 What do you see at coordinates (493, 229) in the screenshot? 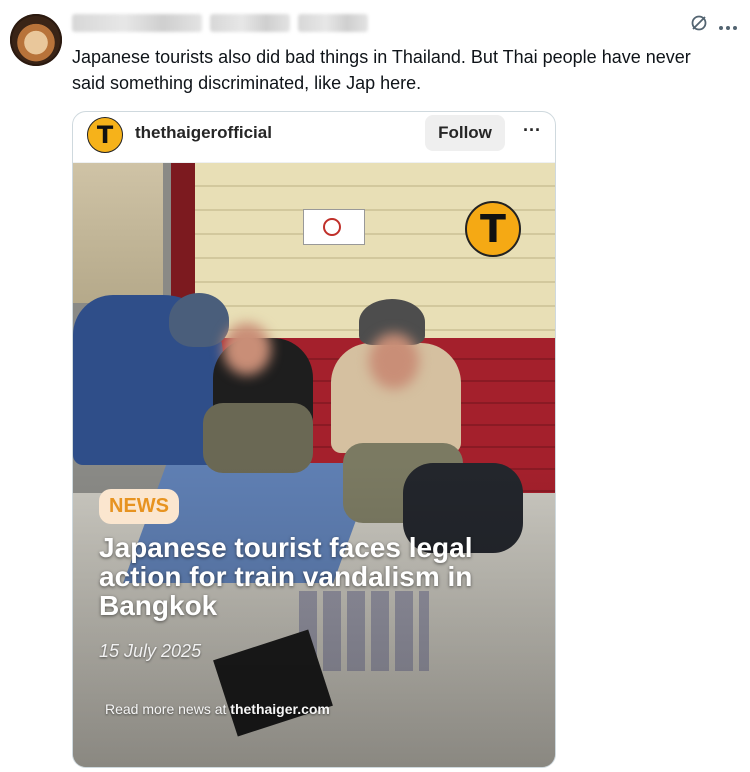
I see `thaiger-logo: T` at bounding box center [493, 229].